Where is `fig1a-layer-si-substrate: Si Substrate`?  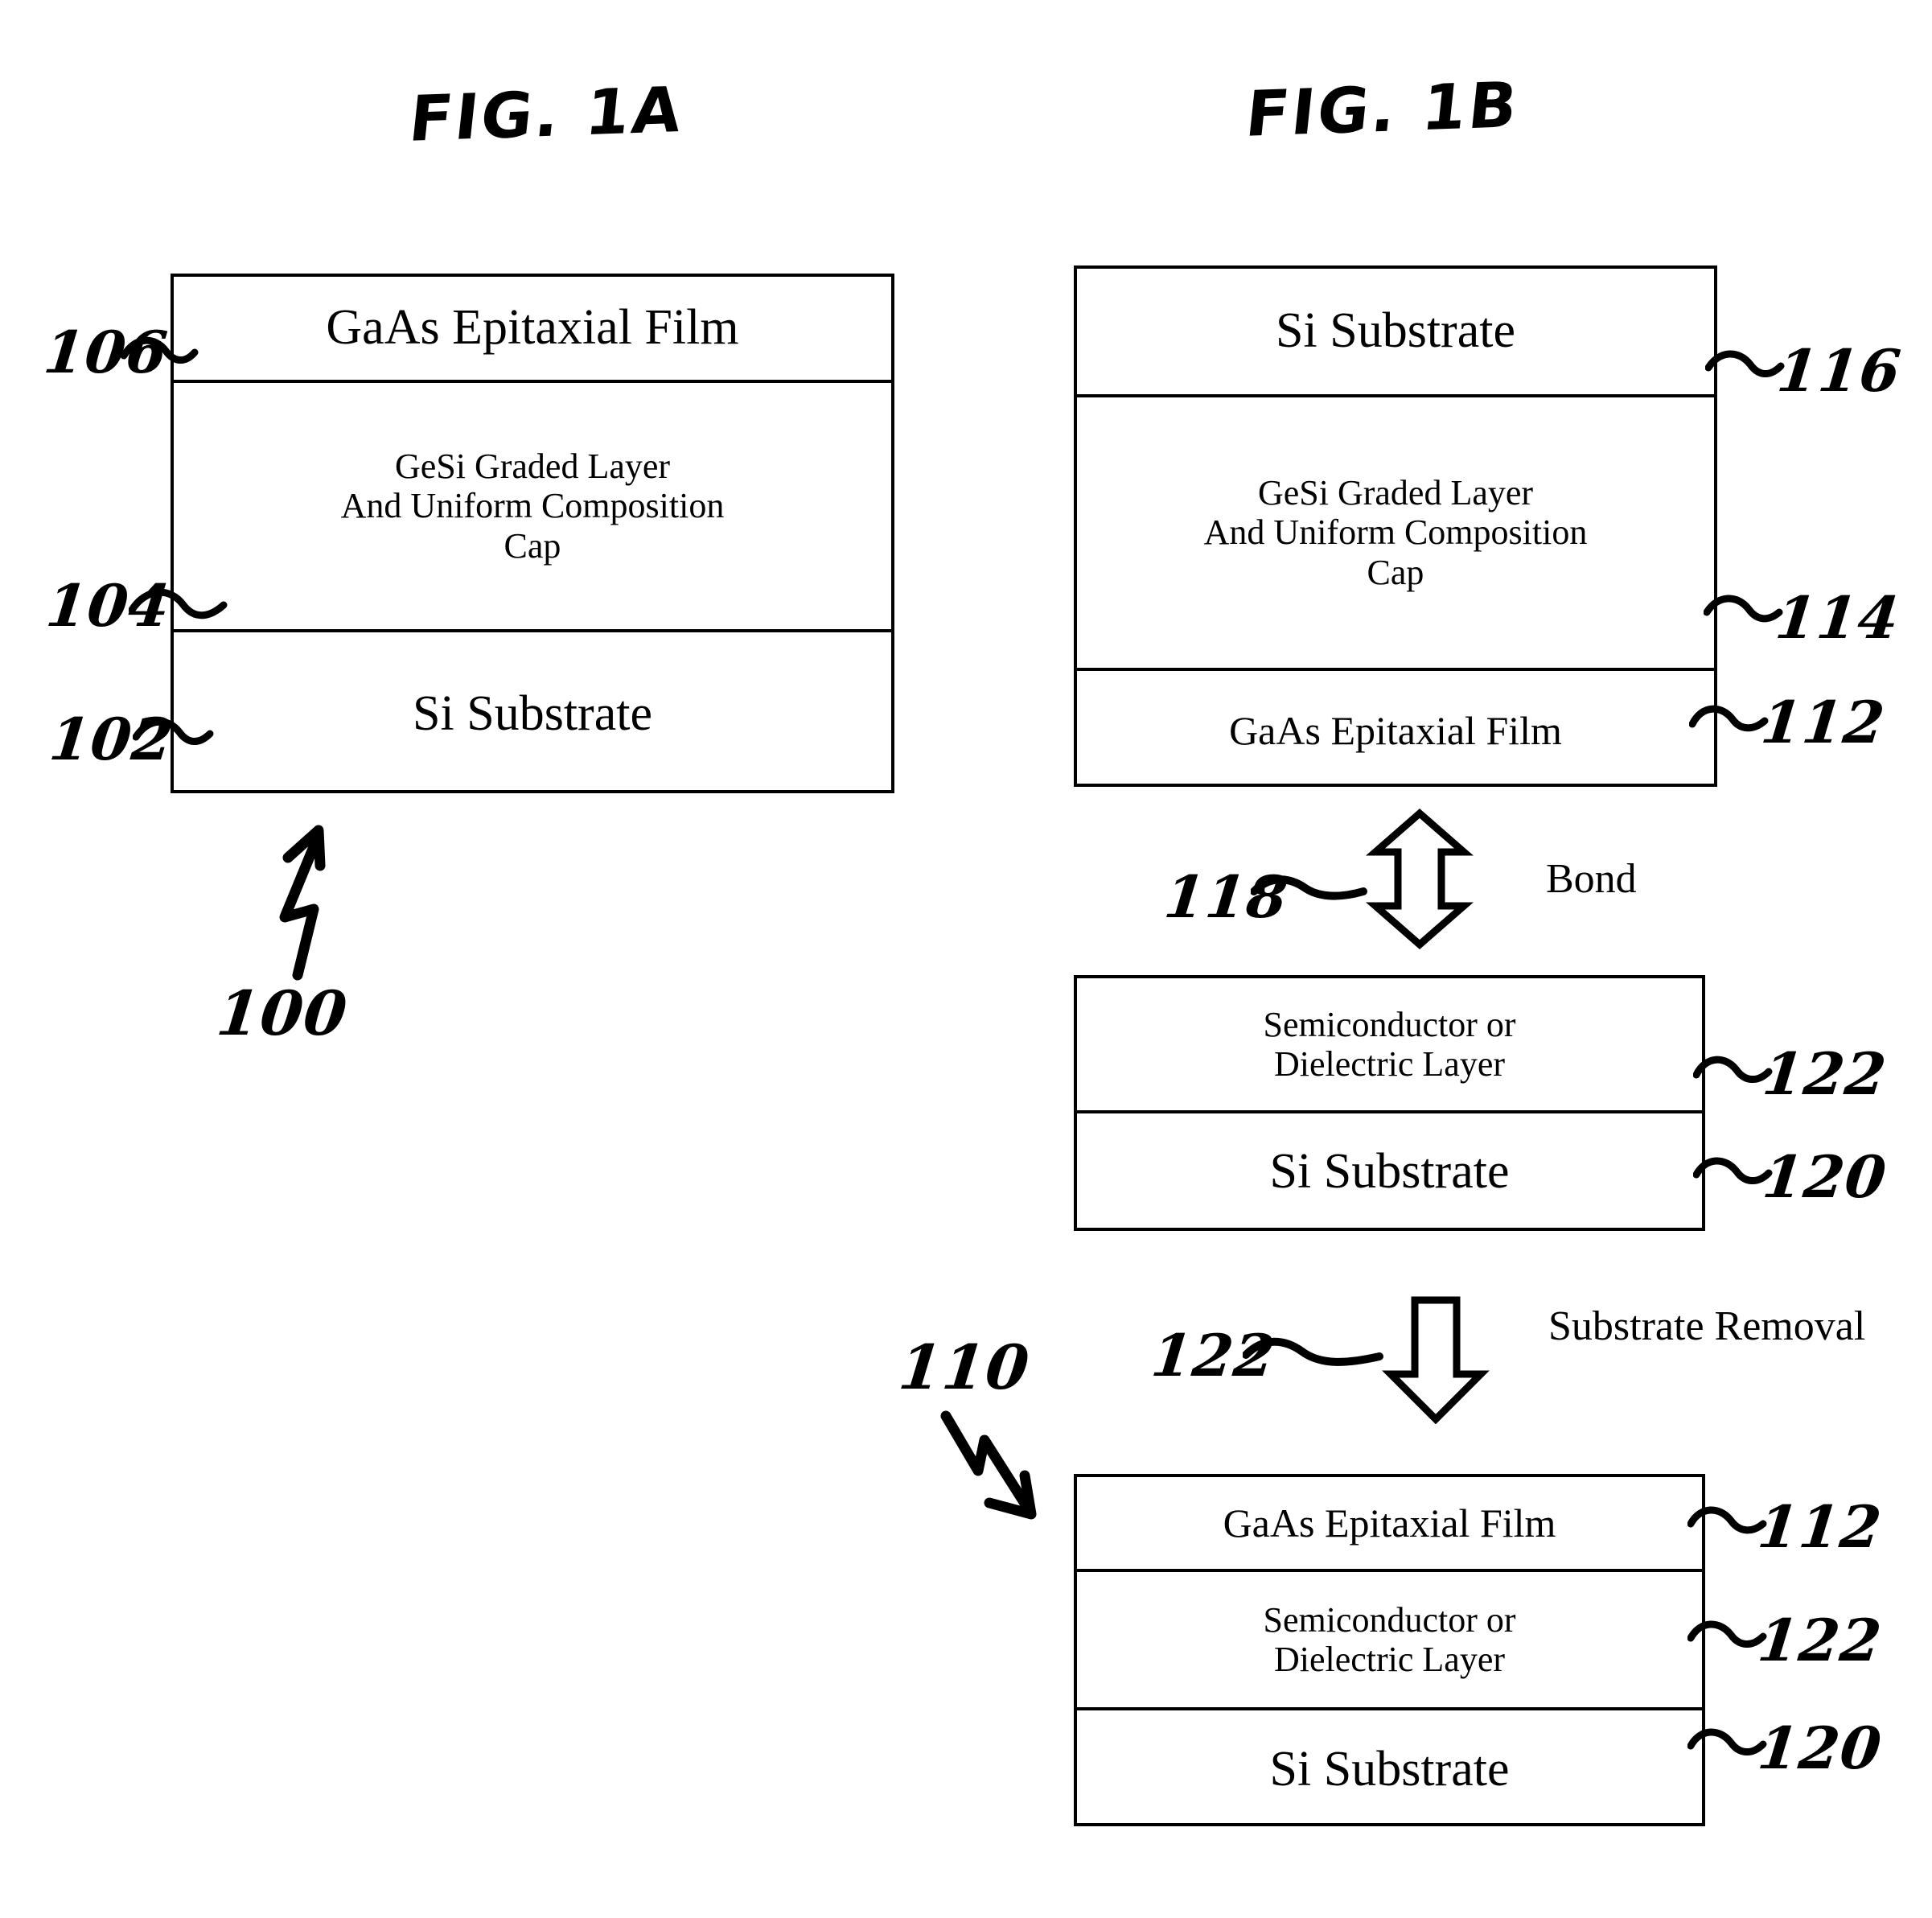
fig1a-layer-si-substrate: Si Substrate is located at coordinates (532, 714).